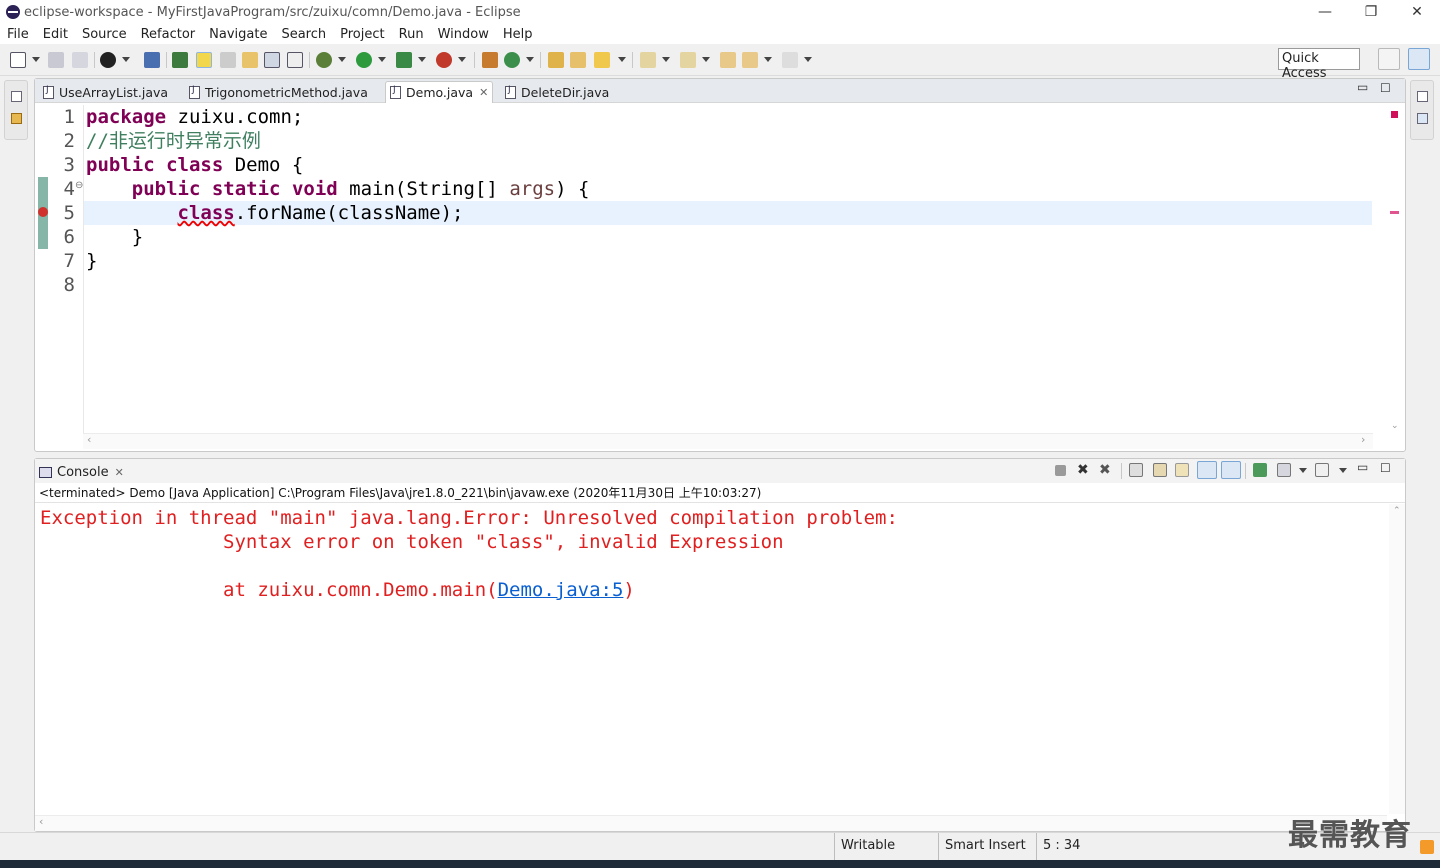  I want to click on minimize-button: —, so click(1325, 12).